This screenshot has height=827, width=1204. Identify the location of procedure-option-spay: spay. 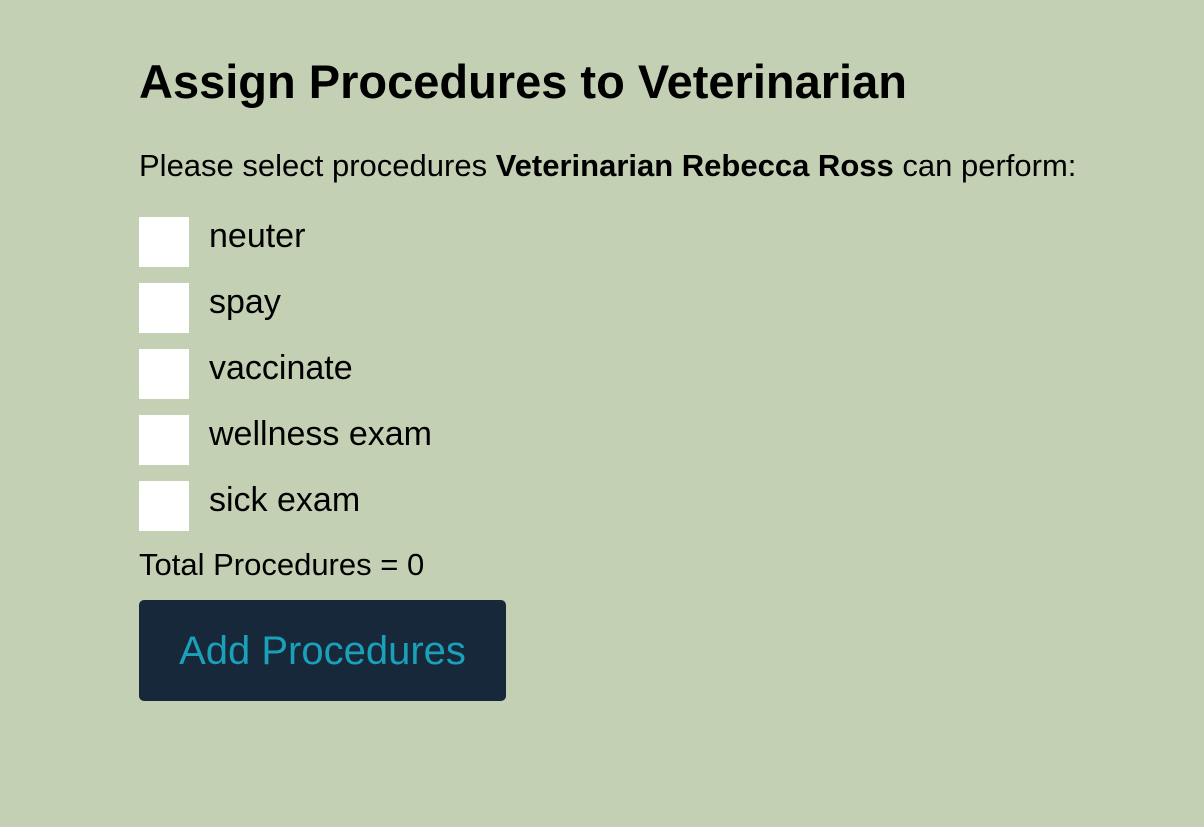
(285, 308).